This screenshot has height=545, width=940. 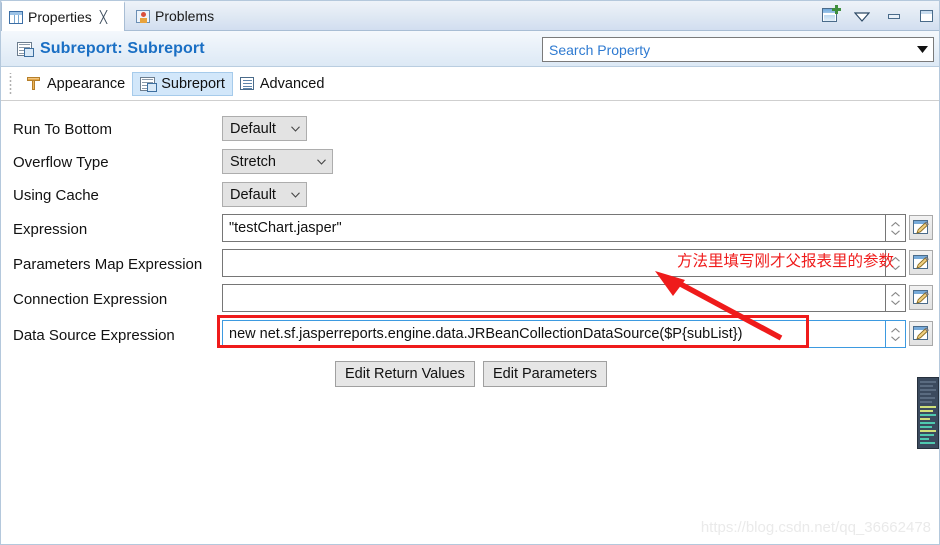 What do you see at coordinates (60, 17) in the screenshot?
I see `tab-properties-label: Properties` at bounding box center [60, 17].